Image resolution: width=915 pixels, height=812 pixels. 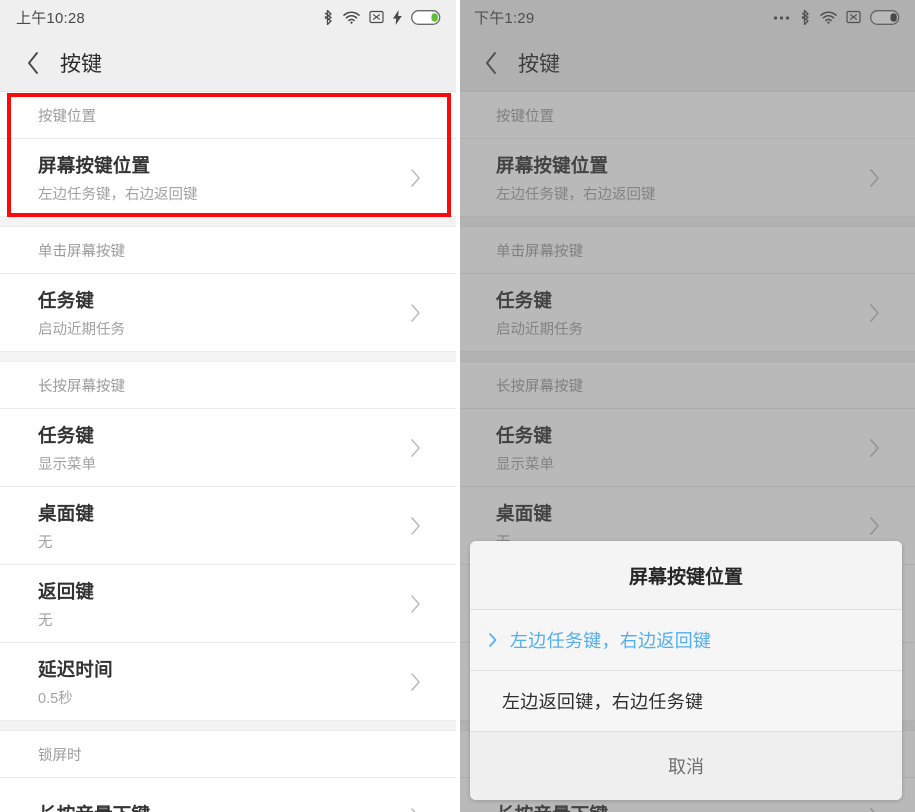 What do you see at coordinates (94, 165) in the screenshot?
I see `row-title: 屏幕按键位置` at bounding box center [94, 165].